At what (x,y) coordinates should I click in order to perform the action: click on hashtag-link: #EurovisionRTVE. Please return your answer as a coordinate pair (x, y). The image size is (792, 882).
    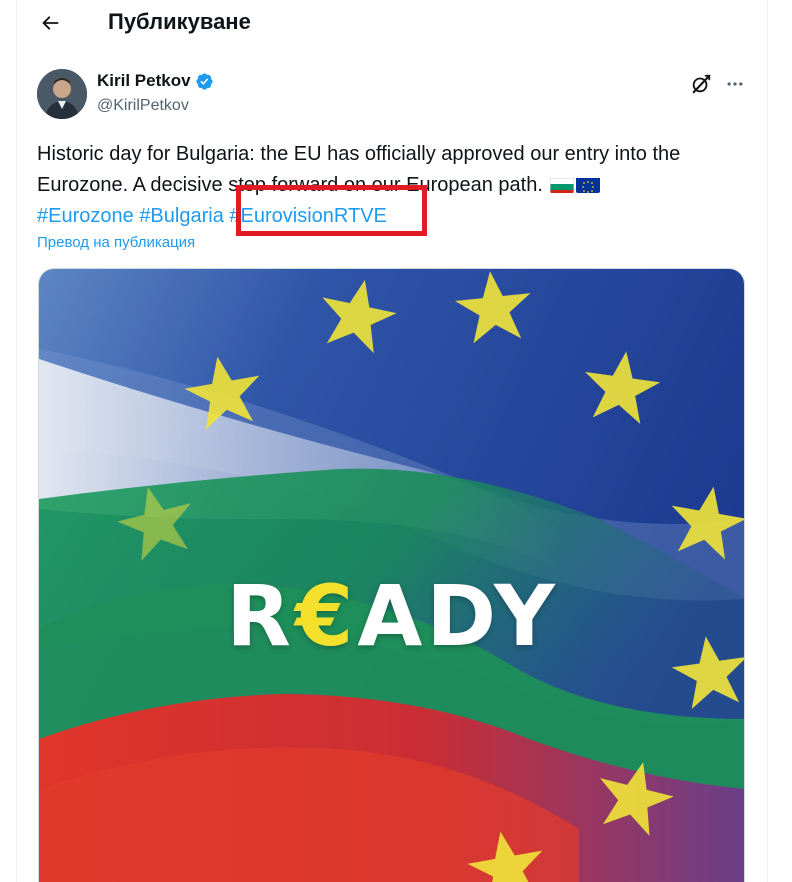
    Looking at the image, I should click on (307, 216).